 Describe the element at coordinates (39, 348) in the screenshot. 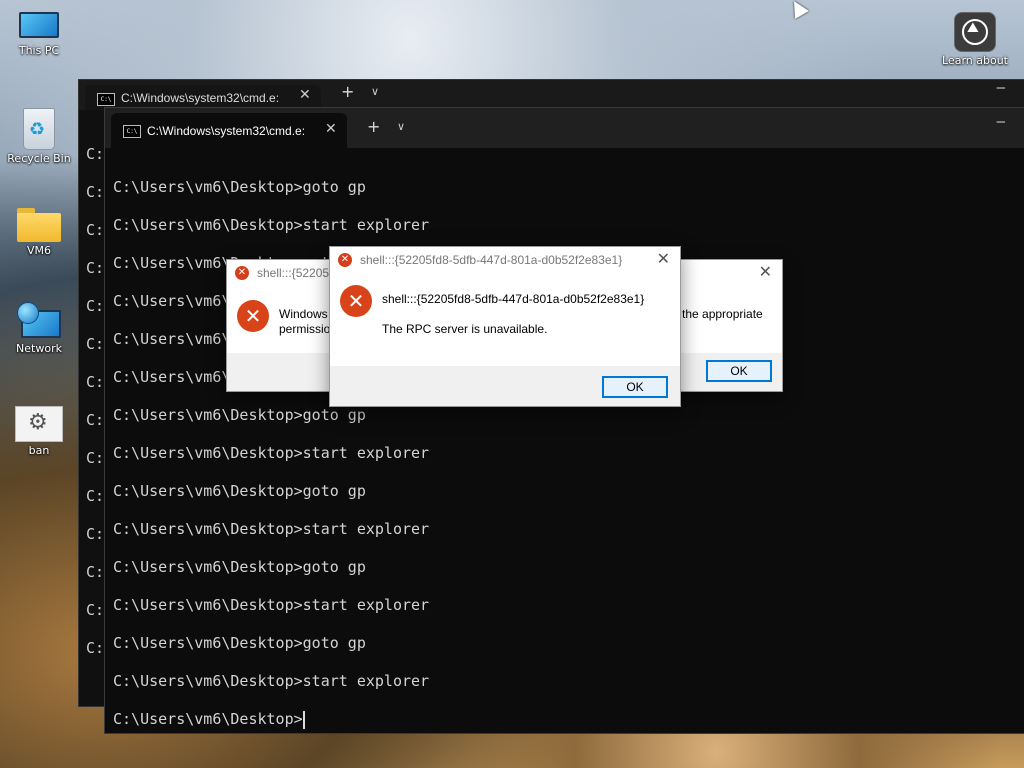

I see `desktop-icon-label: Network` at that location.